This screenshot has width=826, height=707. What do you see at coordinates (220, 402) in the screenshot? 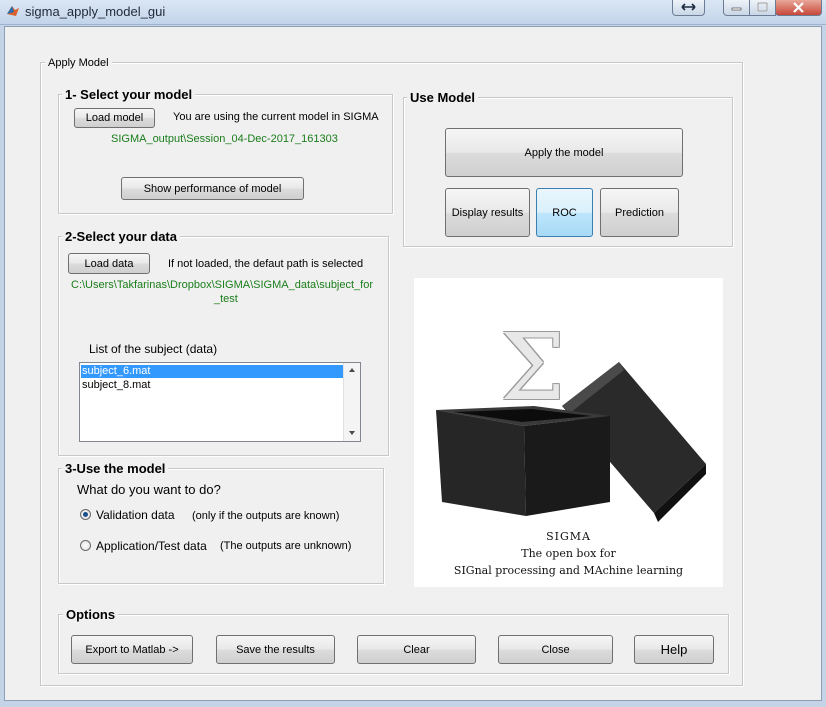
I see `subject-listbox: subject_6.mat subject_8.mat` at bounding box center [220, 402].